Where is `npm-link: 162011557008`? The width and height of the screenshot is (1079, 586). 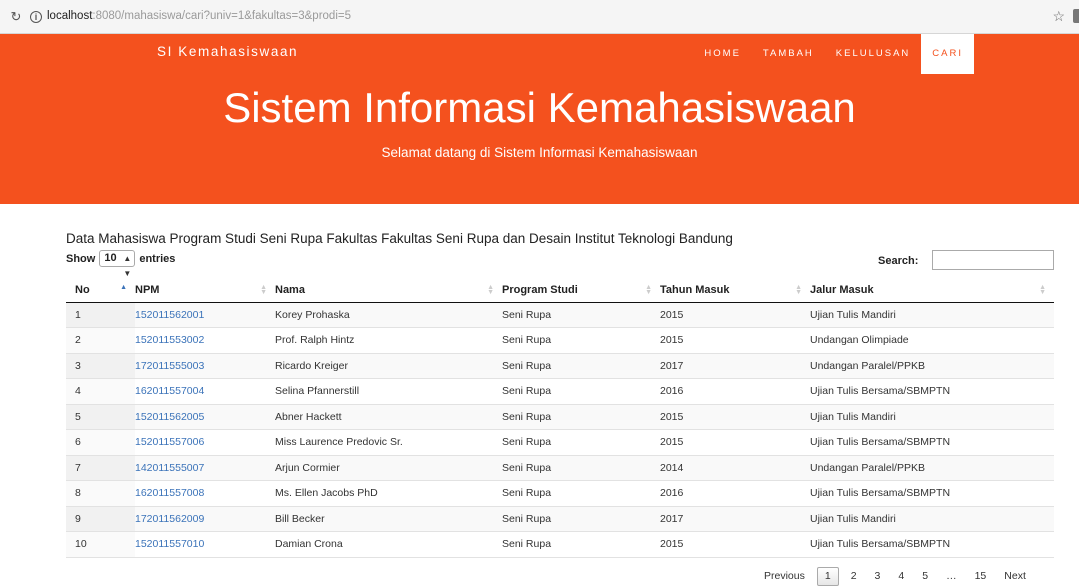 npm-link: 162011557008 is located at coordinates (169, 493).